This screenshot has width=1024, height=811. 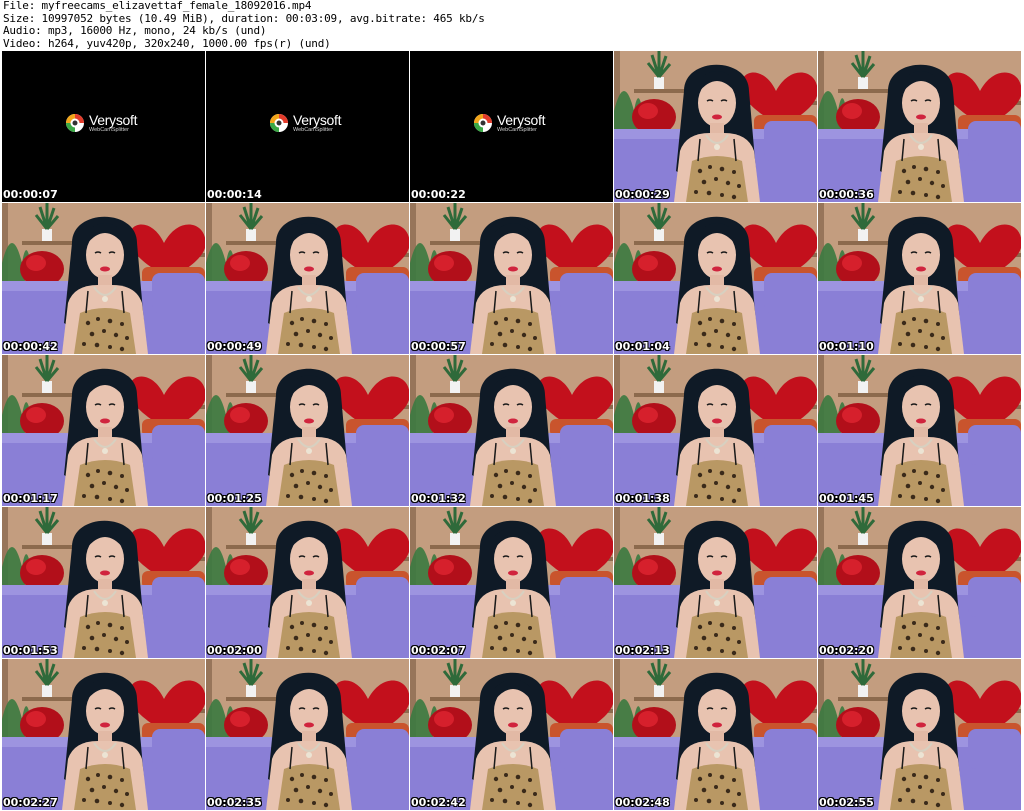 I want to click on timestamp-label: 00:02:20, so click(x=846, y=650).